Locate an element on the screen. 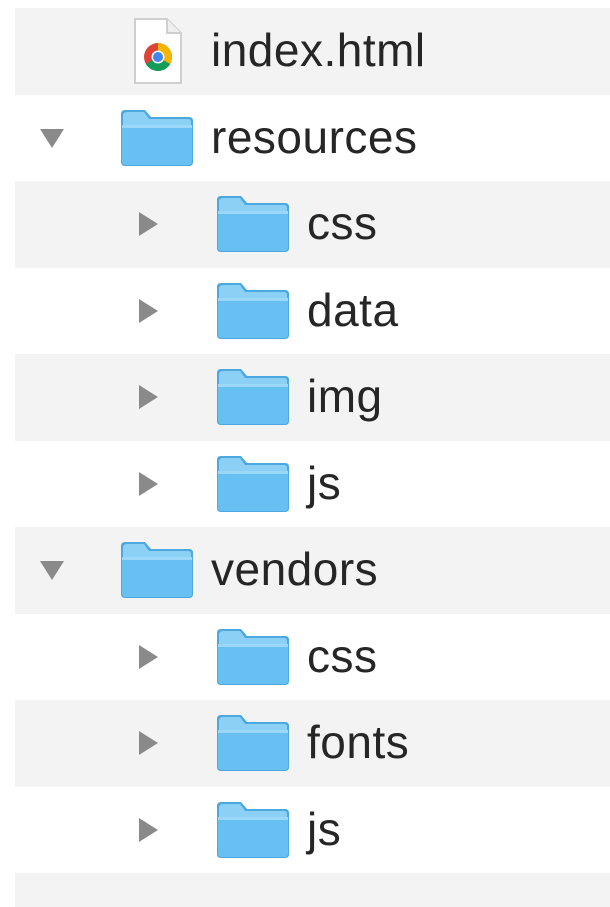 This screenshot has width=610, height=907. tree-row-index-html: index.html is located at coordinates (312, 51).